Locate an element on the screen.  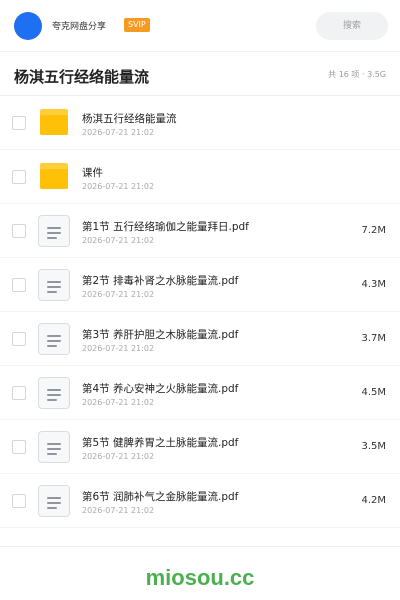
item-size: 7.2M is located at coordinates (373, 230).